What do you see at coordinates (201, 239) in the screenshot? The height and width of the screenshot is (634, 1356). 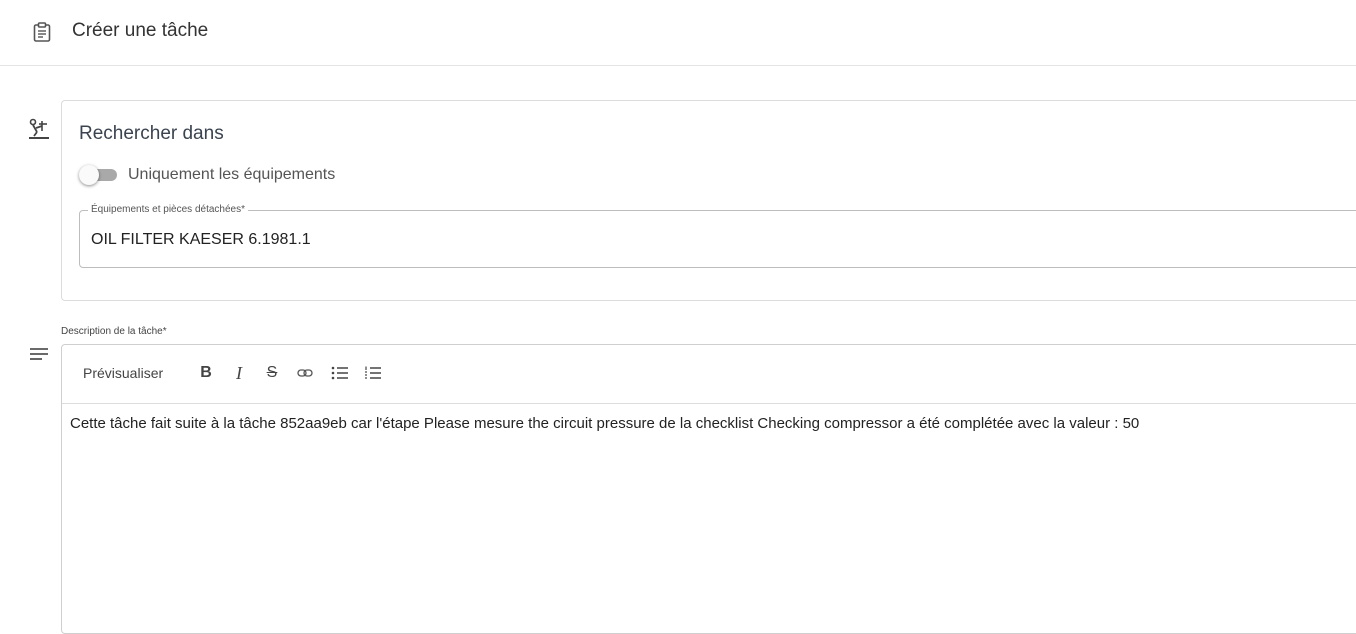 I see `equipment-field-value: OIL FILTER KAESER 6.1981.1` at bounding box center [201, 239].